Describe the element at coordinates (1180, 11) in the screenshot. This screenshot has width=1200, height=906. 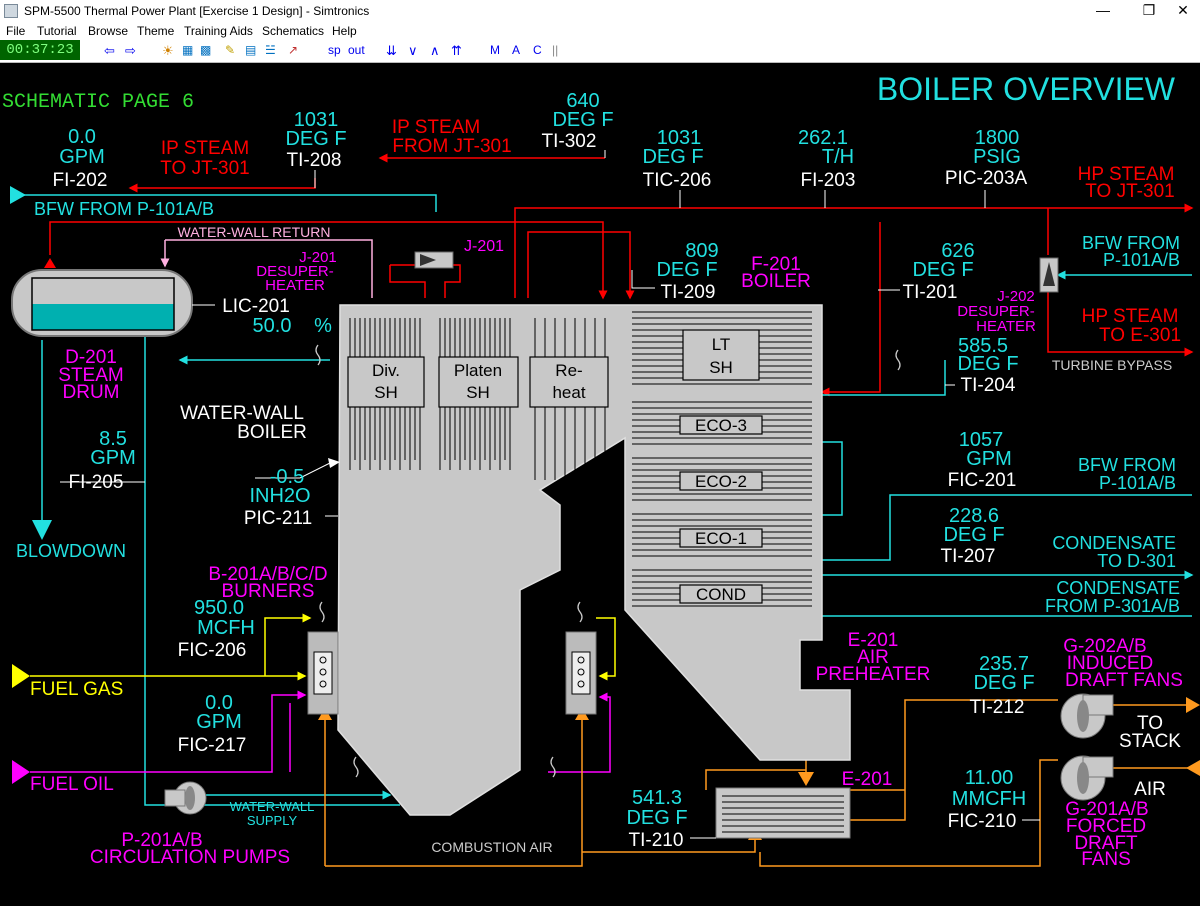
I see `close-button: ✕` at that location.